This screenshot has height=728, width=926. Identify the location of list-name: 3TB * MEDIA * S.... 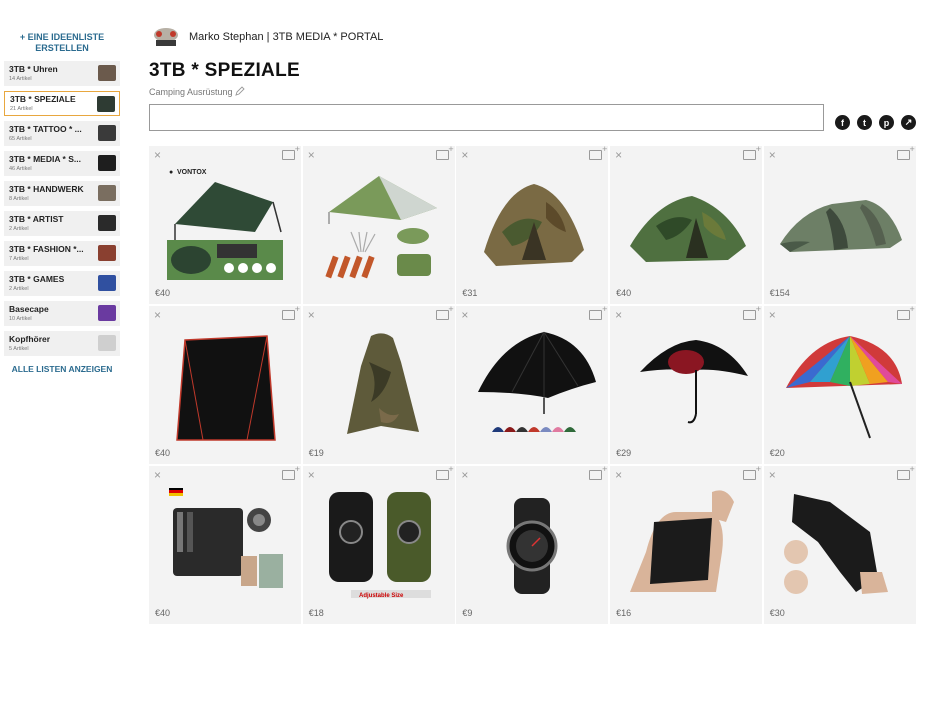
(45, 159).